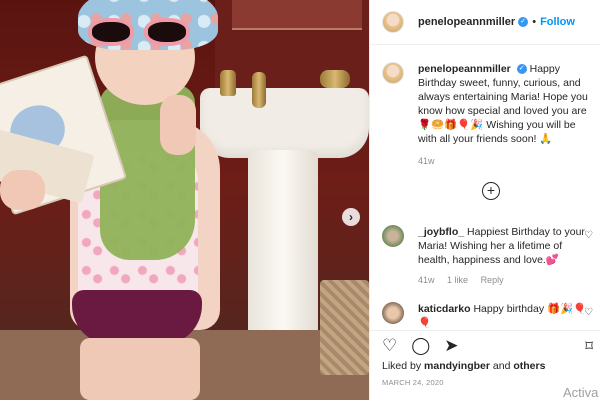  What do you see at coordinates (389, 346) in the screenshot?
I see `like-heart-icon: ♡` at bounding box center [389, 346].